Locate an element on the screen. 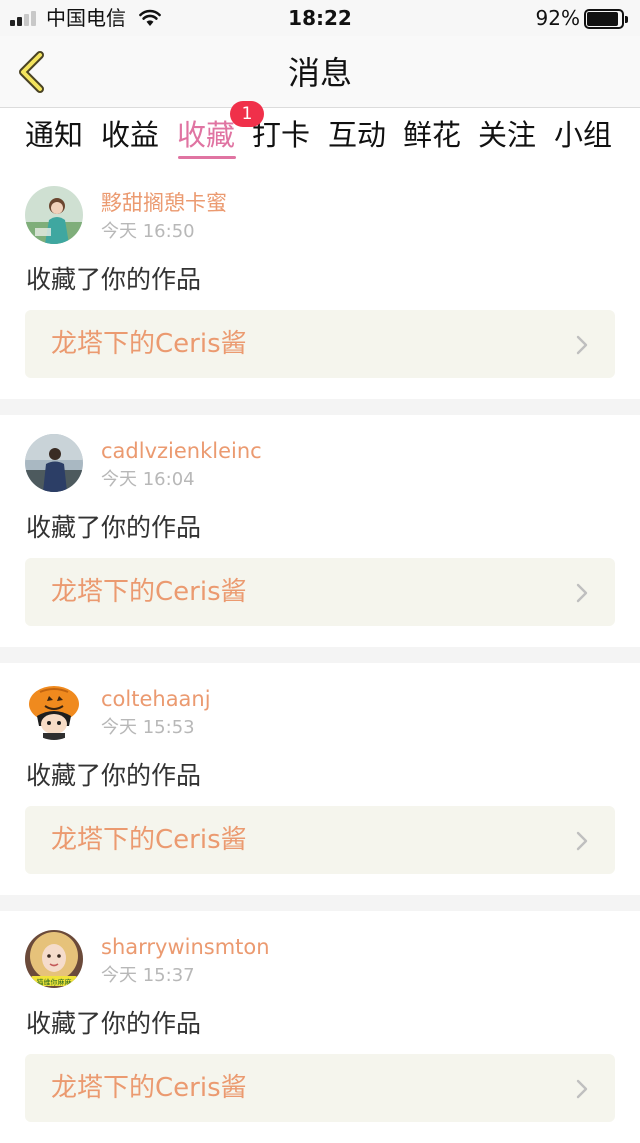  tab-favorites: 收藏 is located at coordinates (206, 135).